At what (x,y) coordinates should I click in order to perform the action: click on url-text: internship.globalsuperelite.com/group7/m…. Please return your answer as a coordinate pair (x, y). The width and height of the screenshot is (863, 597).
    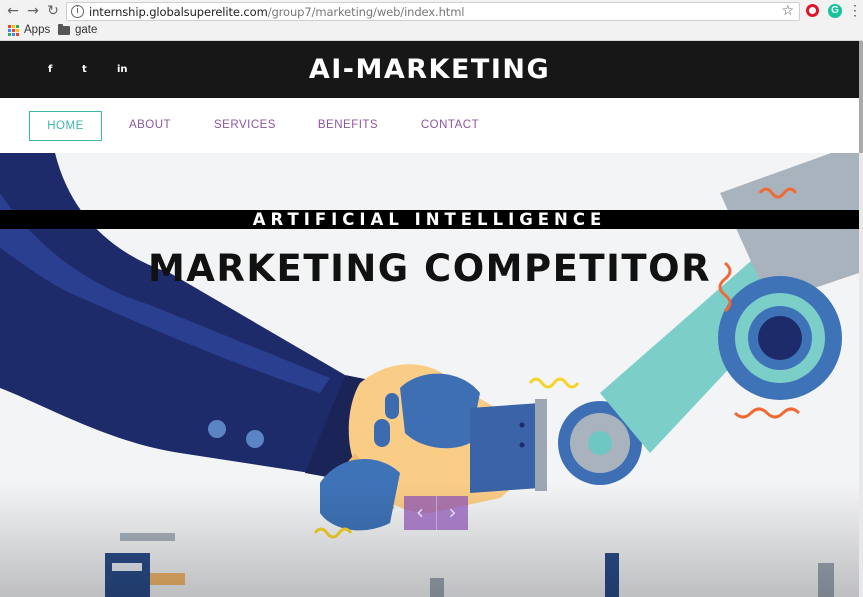
    Looking at the image, I should click on (276, 12).